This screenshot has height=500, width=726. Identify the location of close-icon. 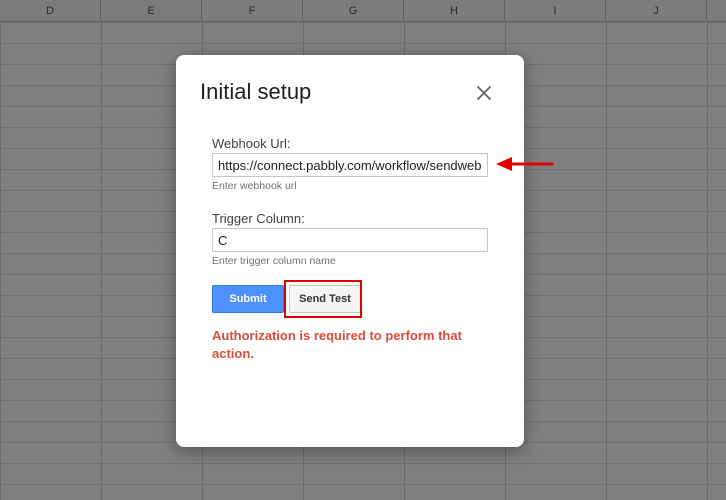
(484, 93).